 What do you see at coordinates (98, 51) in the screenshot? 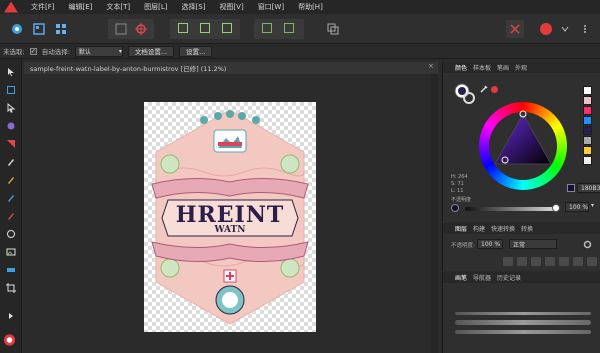
I see `auto-select-dropdown: 默认 ▾` at bounding box center [98, 51].